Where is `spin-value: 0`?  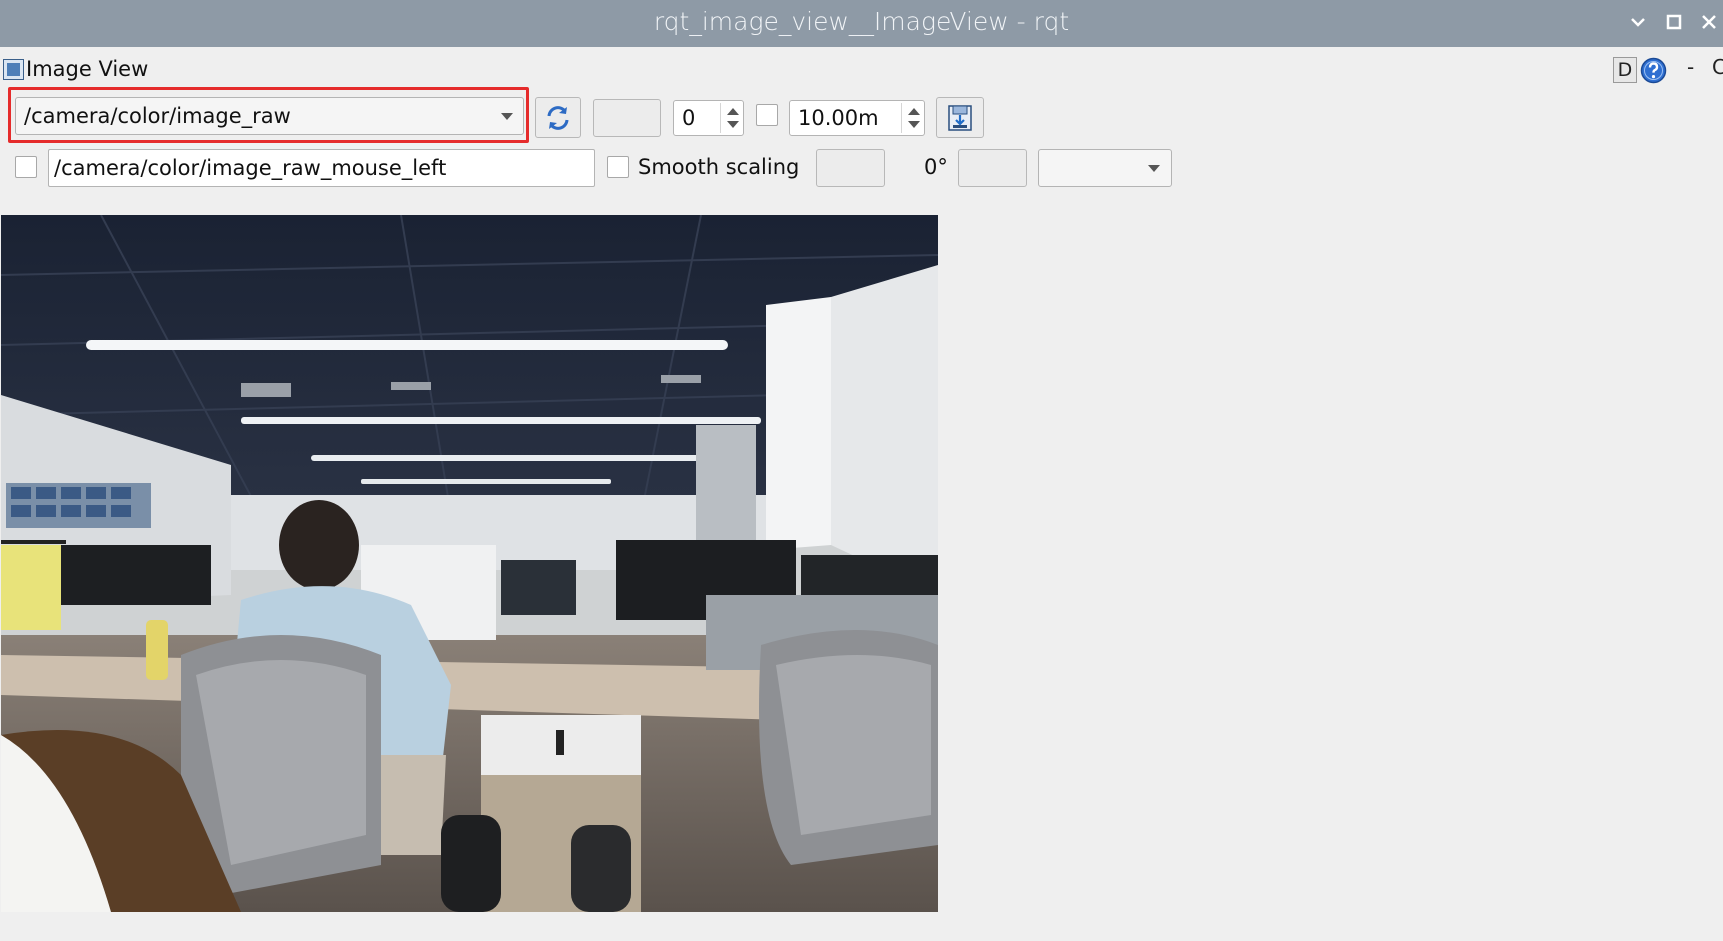
spin-value: 0 is located at coordinates (689, 118).